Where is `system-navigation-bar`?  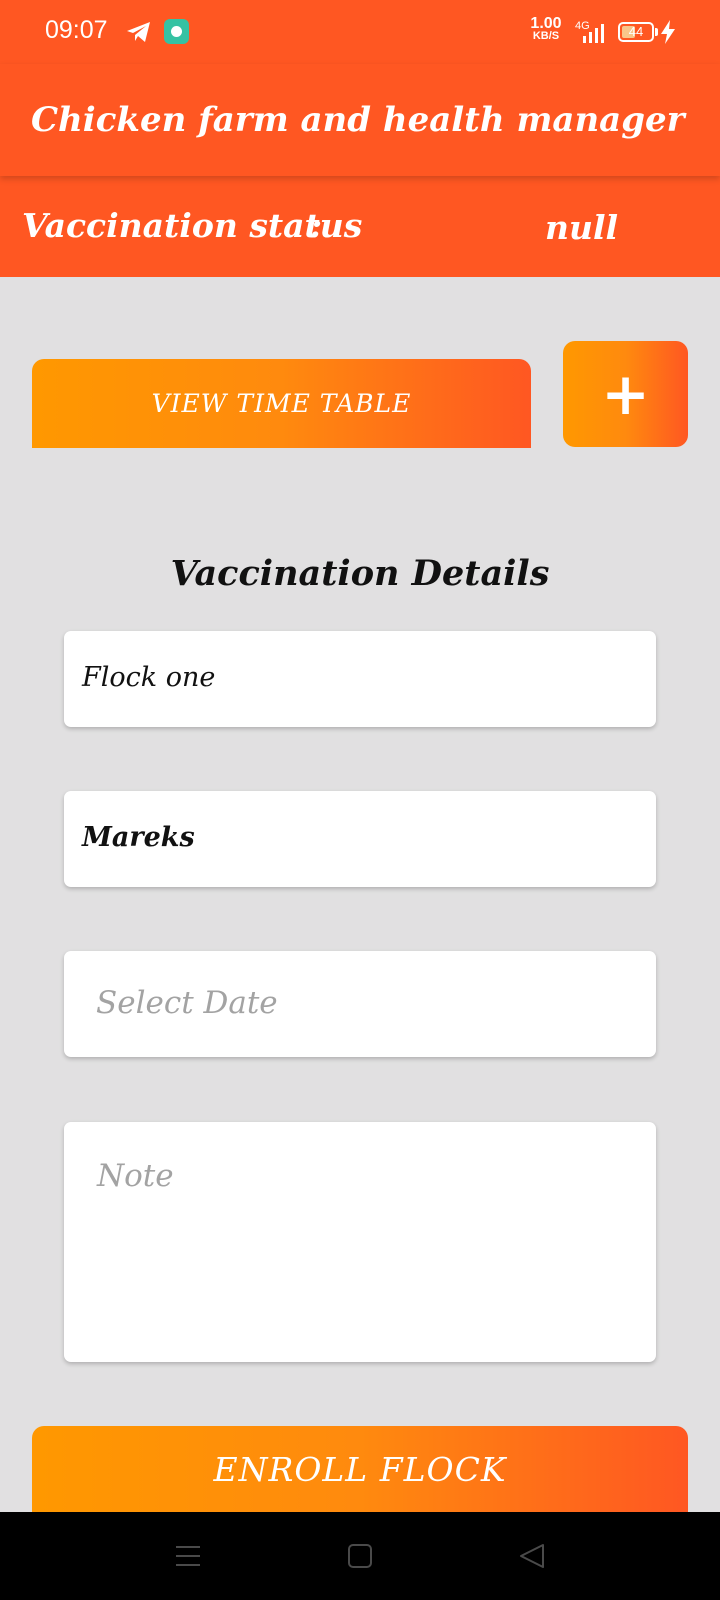
system-navigation-bar is located at coordinates (360, 1556).